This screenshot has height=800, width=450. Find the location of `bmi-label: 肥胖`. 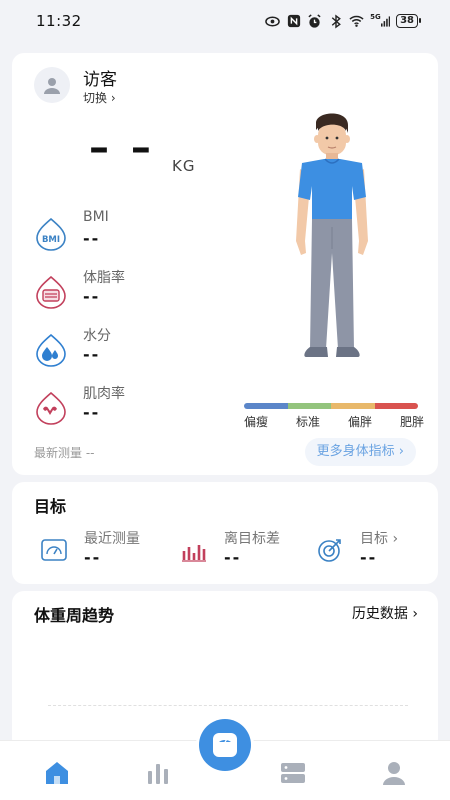

bmi-label: 肥胖 is located at coordinates (411, 422).